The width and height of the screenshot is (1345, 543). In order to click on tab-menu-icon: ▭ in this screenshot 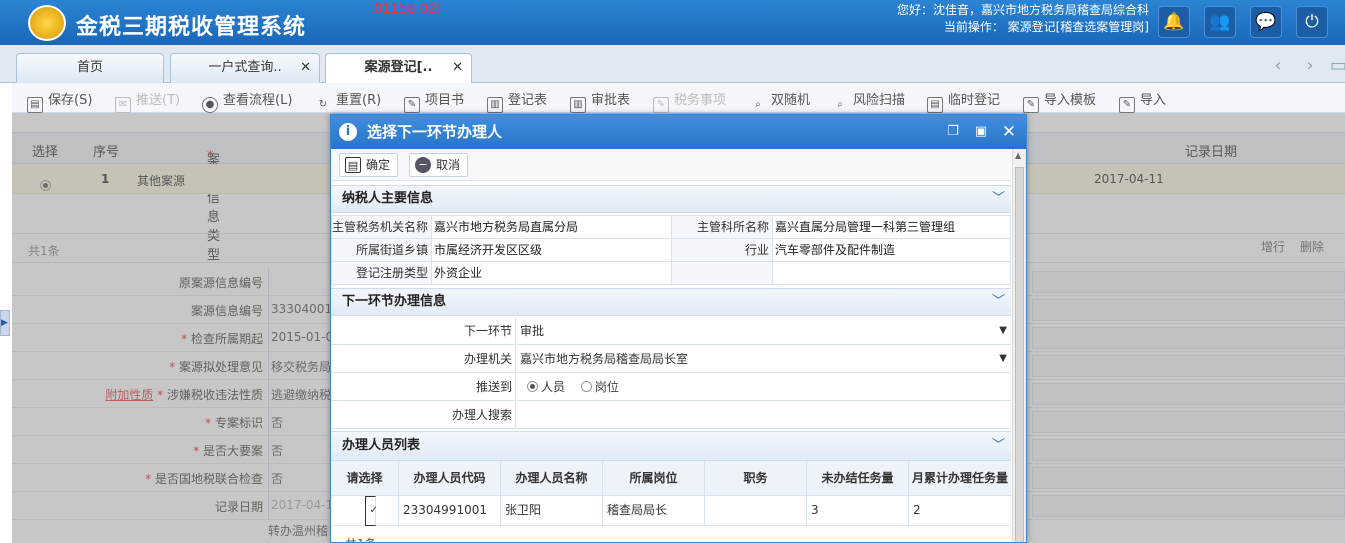, I will do `click(1337, 67)`.